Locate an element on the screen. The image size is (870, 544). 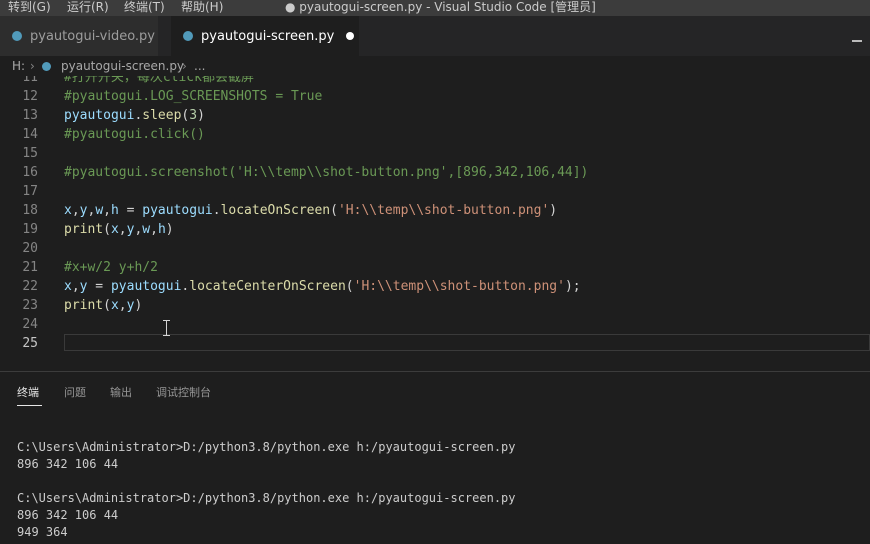
code-line: 14 #pyautogui.click() is located at coordinates (435, 134).